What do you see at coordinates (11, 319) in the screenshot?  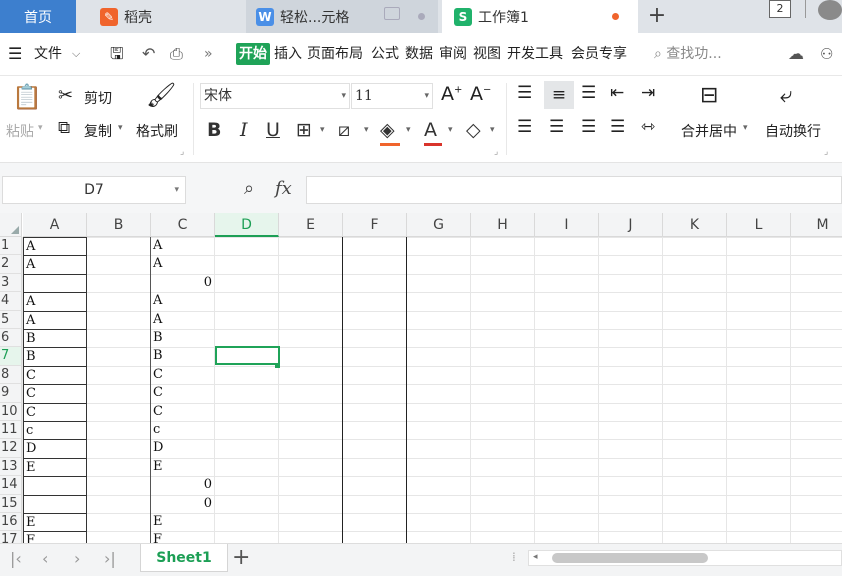 I see `row-header: 5` at bounding box center [11, 319].